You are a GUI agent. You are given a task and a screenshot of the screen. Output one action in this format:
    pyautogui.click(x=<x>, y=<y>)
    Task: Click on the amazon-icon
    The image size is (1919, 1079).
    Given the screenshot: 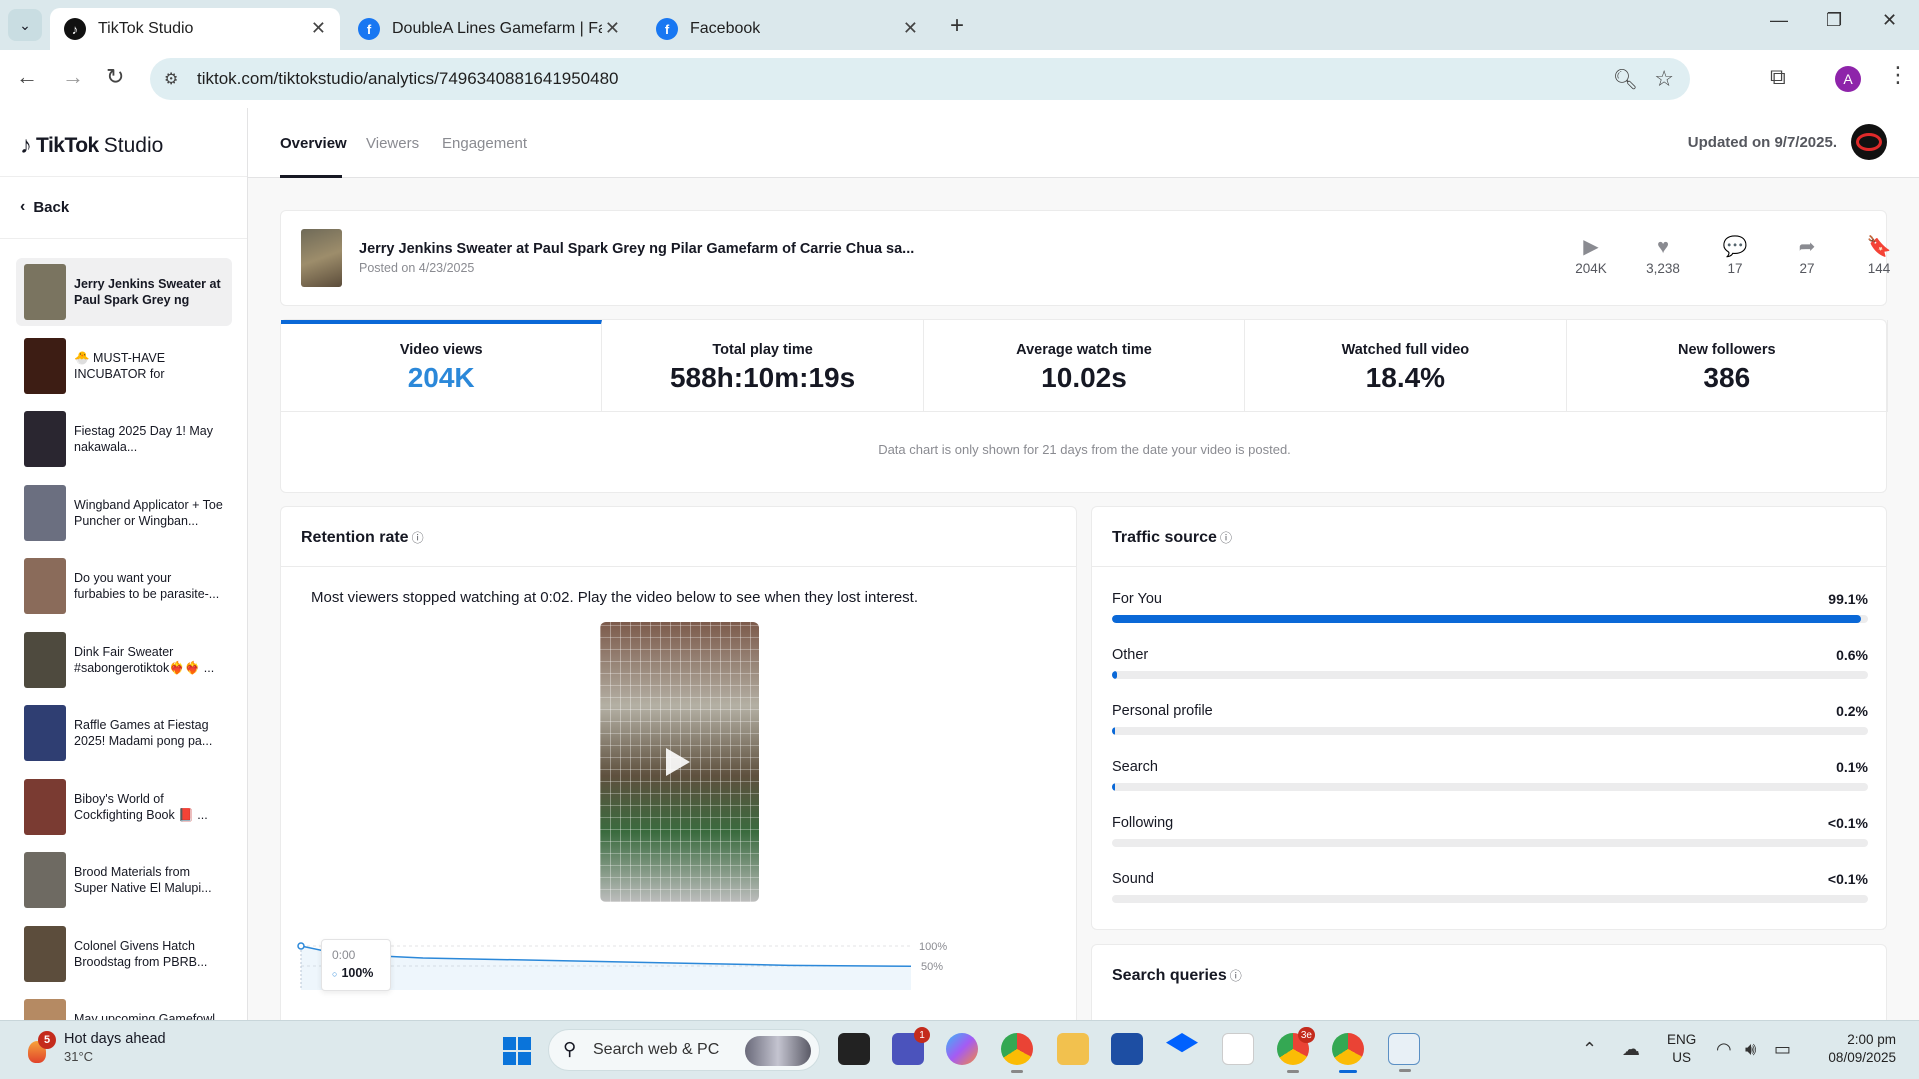 What is the action you would take?
    pyautogui.click(x=1238, y=1049)
    